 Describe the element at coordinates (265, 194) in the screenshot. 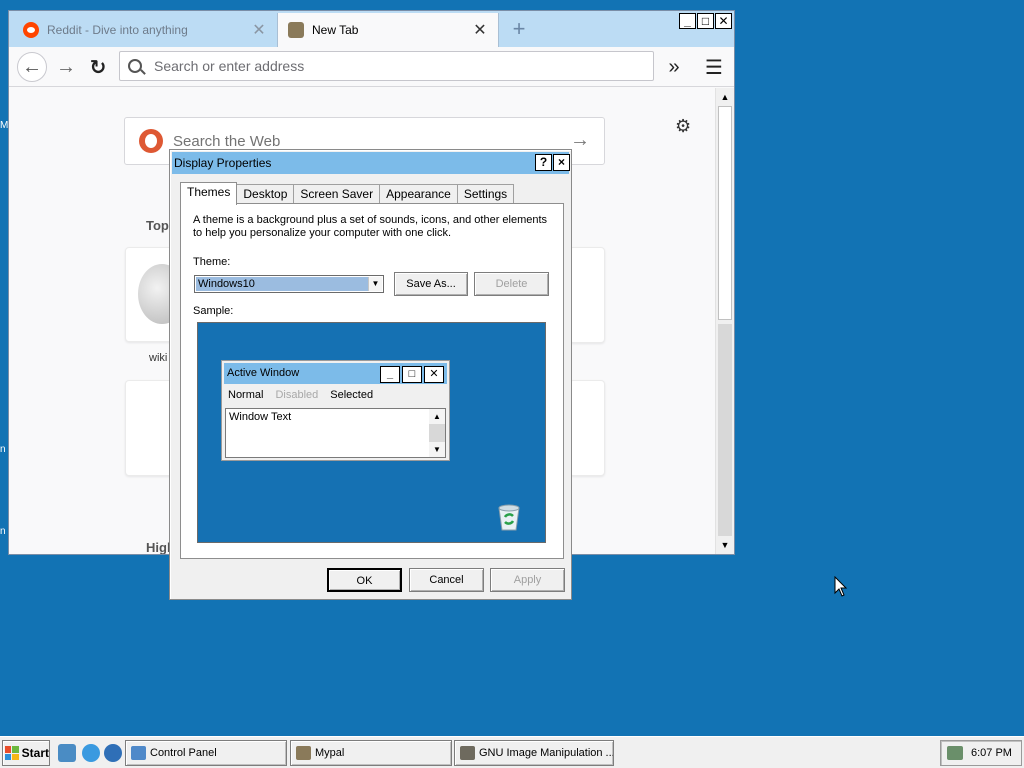

I see `tab-desktop: Desktop` at that location.